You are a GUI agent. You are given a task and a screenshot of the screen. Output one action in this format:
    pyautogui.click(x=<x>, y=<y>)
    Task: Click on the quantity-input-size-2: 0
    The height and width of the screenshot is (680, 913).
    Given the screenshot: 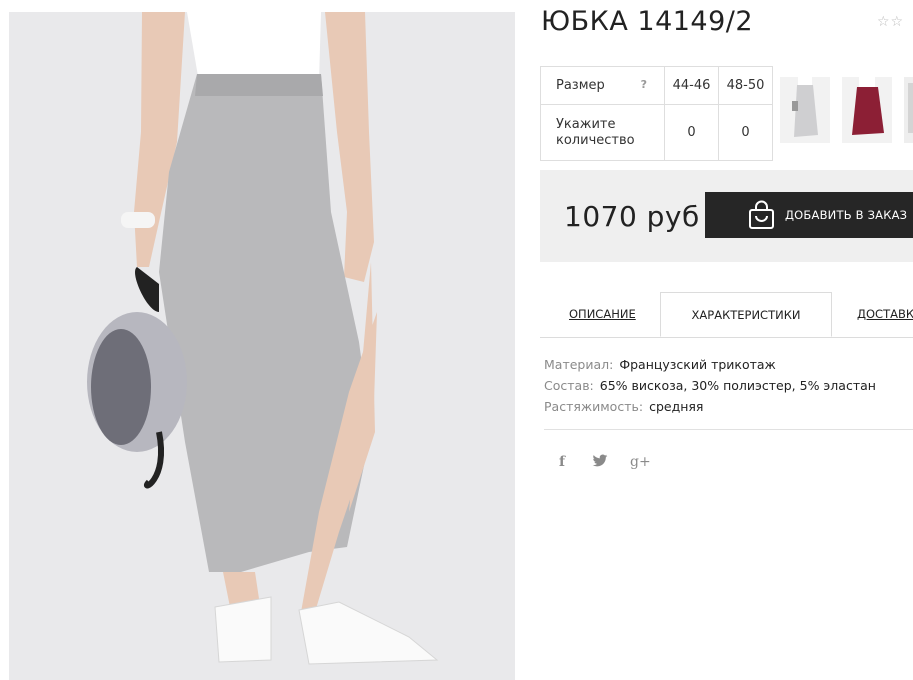 What is the action you would take?
    pyautogui.click(x=745, y=132)
    